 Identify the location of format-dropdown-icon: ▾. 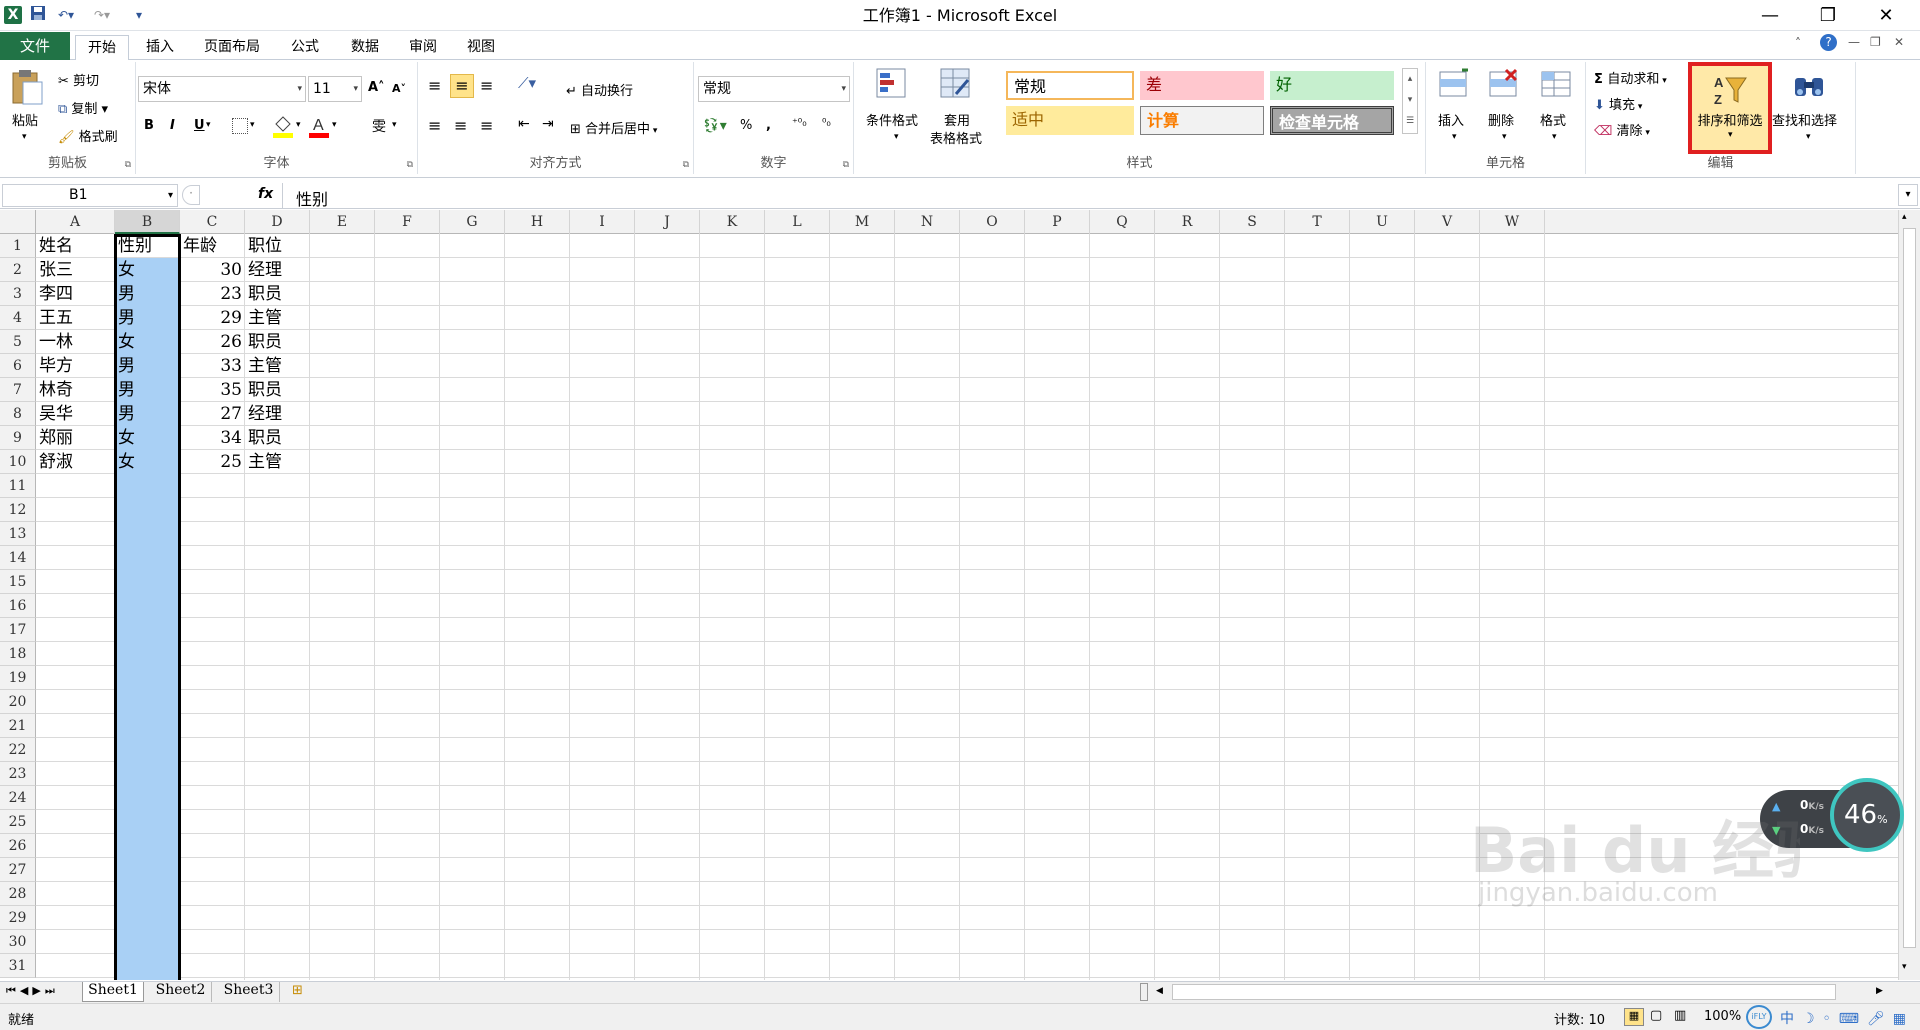
(1554, 137).